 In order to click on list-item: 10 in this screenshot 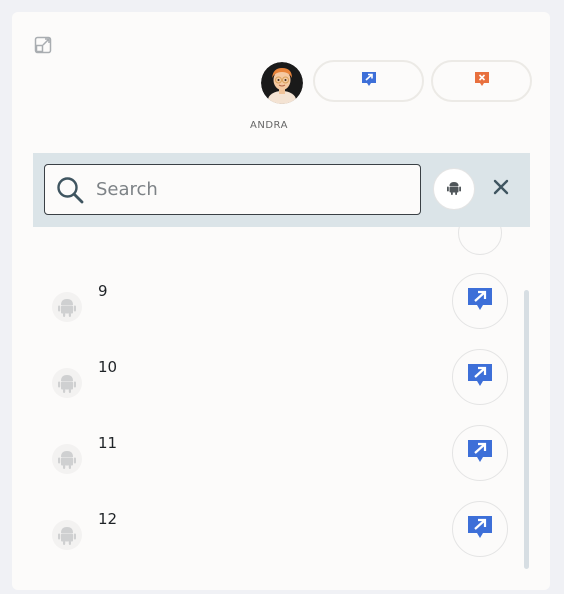, I will do `click(281, 384)`.